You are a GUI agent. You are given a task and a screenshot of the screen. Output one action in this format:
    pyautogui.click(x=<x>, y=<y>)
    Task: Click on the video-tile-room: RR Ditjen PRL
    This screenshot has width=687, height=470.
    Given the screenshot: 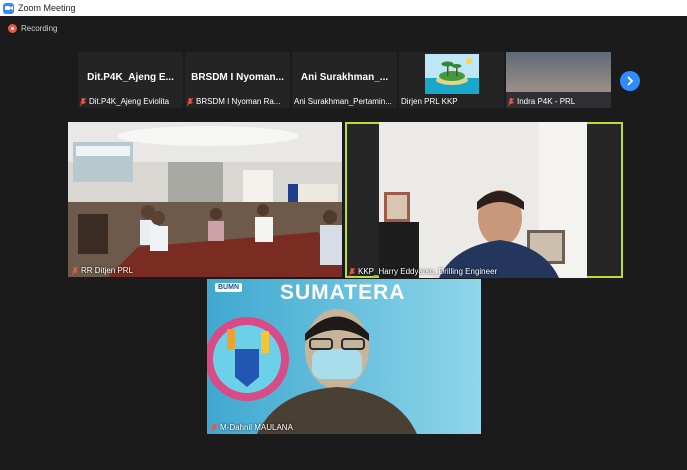 What is the action you would take?
    pyautogui.click(x=205, y=199)
    